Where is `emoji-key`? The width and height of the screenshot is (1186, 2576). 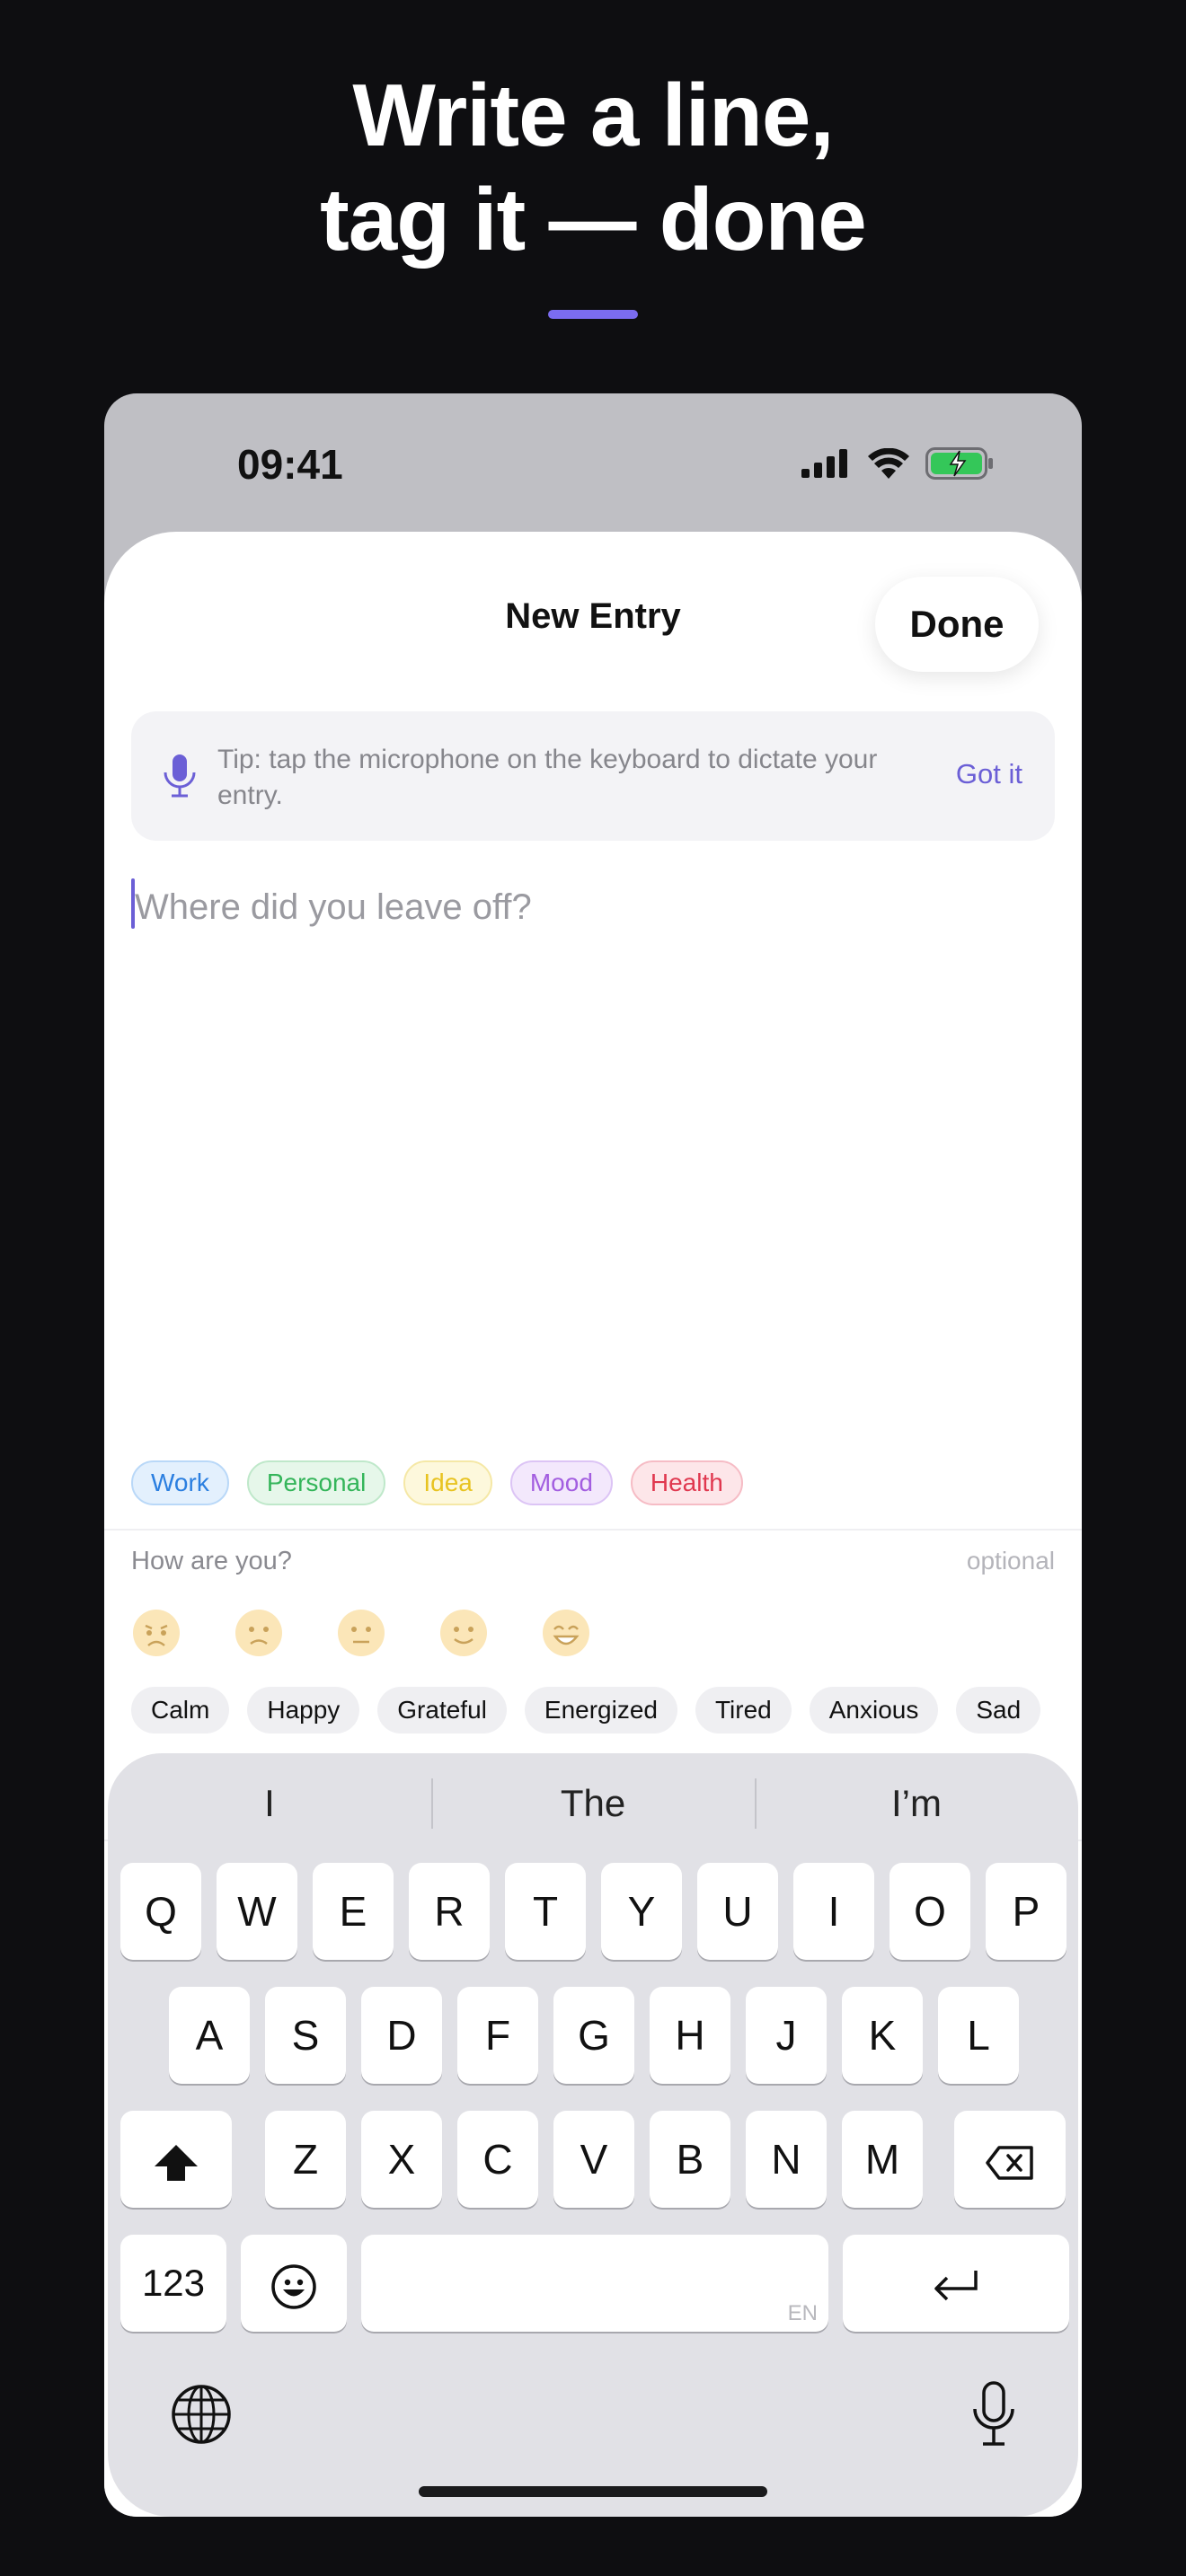 emoji-key is located at coordinates (294, 2283).